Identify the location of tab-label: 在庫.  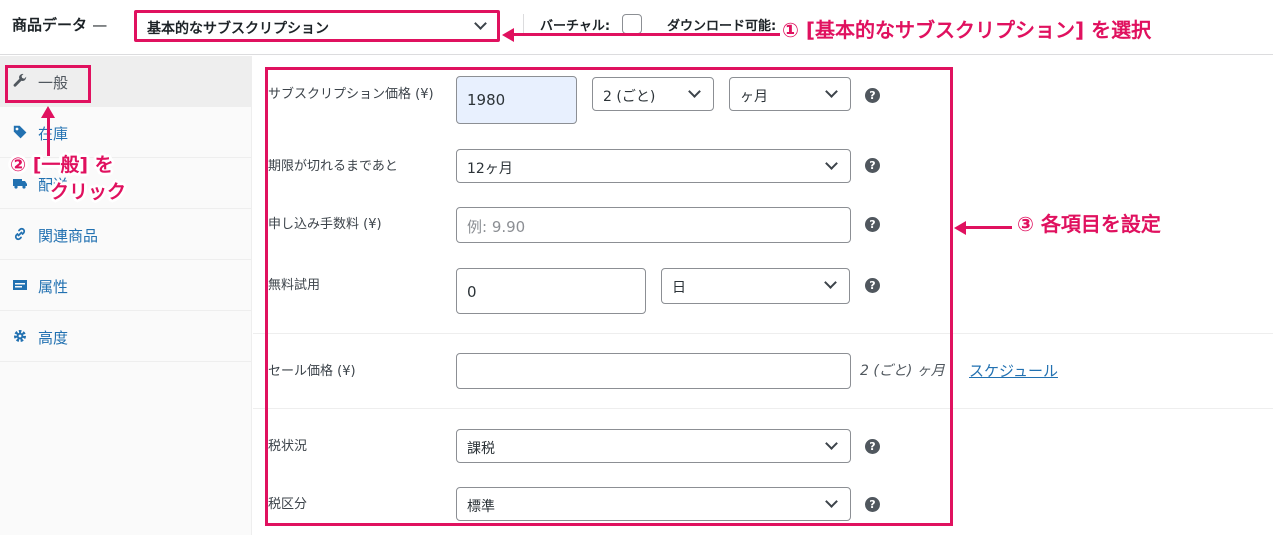
(53, 134).